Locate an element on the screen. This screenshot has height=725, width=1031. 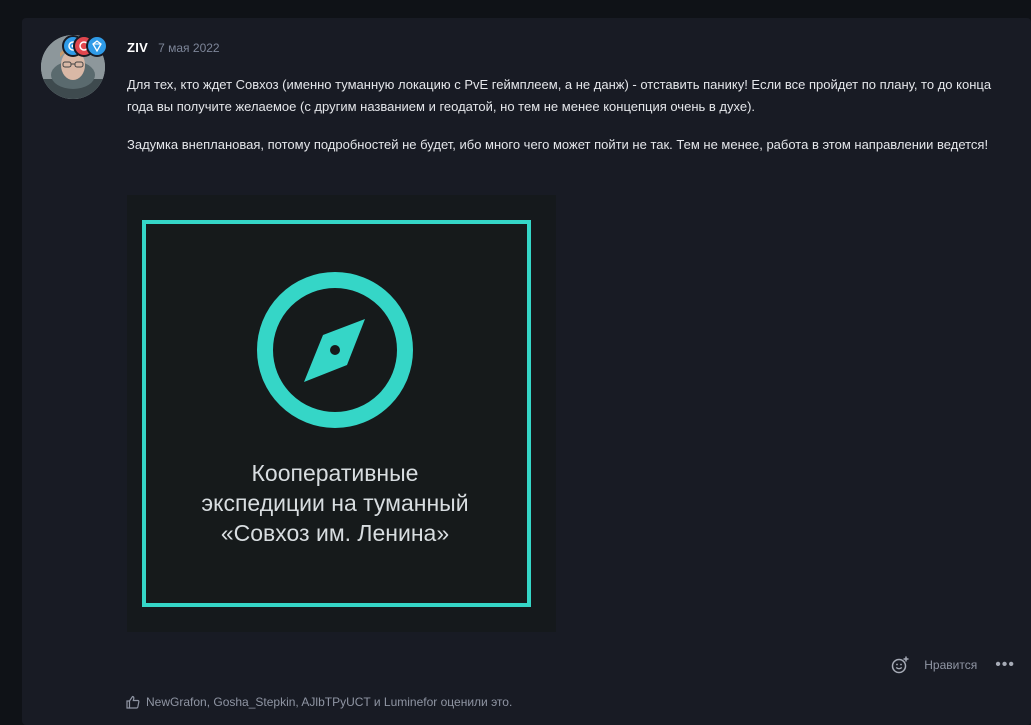
image-caption-line: Кооперативные is located at coordinates (335, 473).